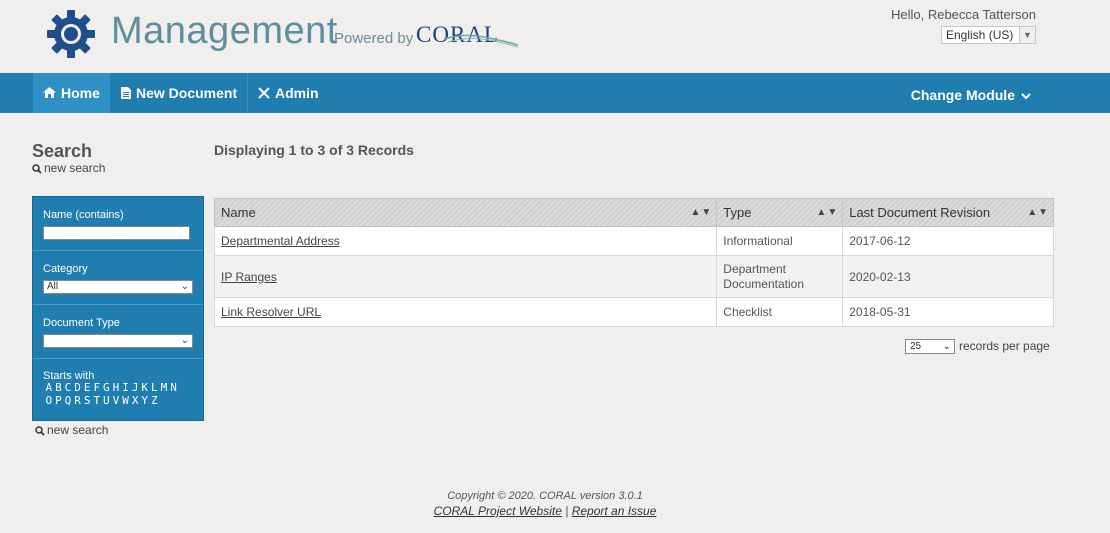 Image resolution: width=1110 pixels, height=533 pixels. Describe the element at coordinates (465, 312) in the screenshot. I see `cell-name: Link Resolver URL` at that location.